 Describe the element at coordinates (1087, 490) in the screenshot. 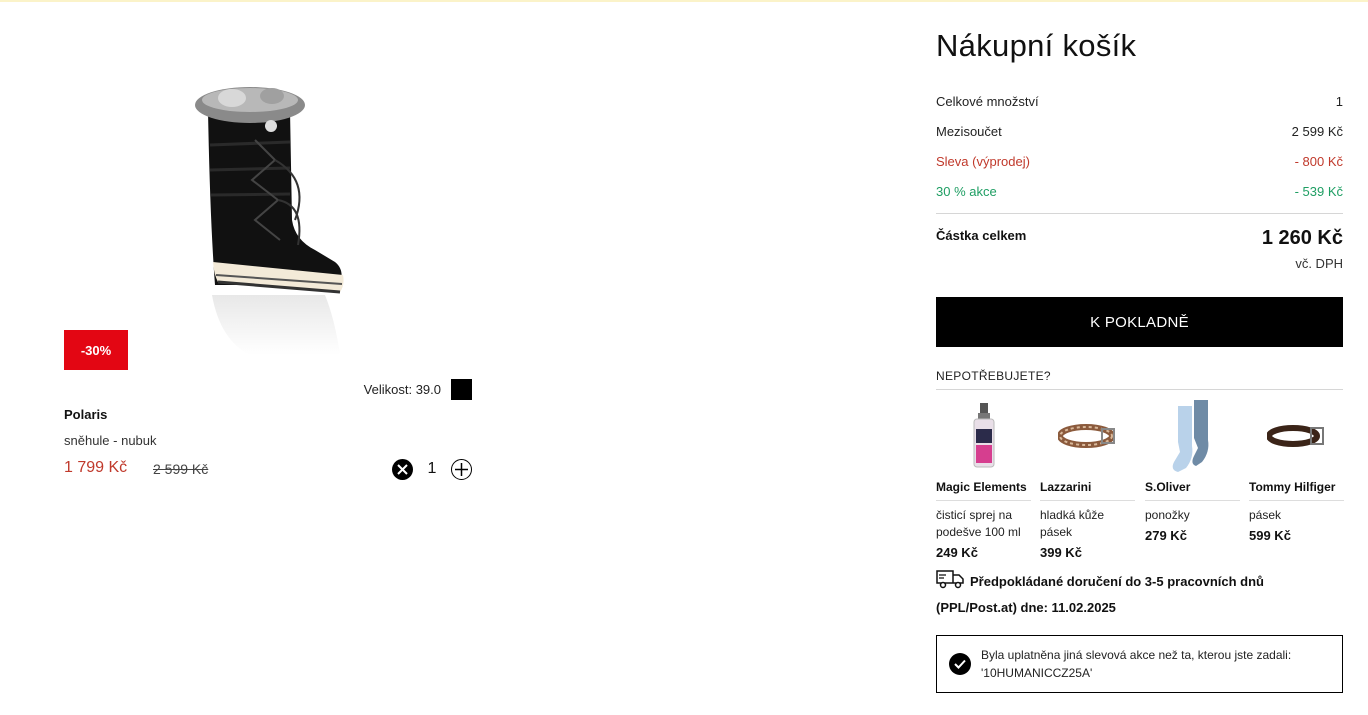

I see `recommendation-brand: Lazzarini` at that location.